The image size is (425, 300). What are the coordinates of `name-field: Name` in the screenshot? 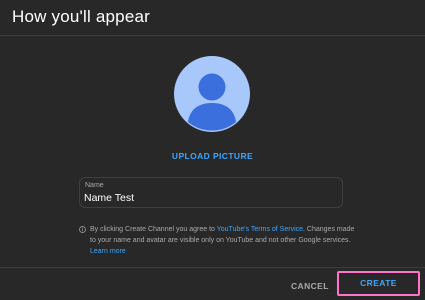 It's located at (211, 192).